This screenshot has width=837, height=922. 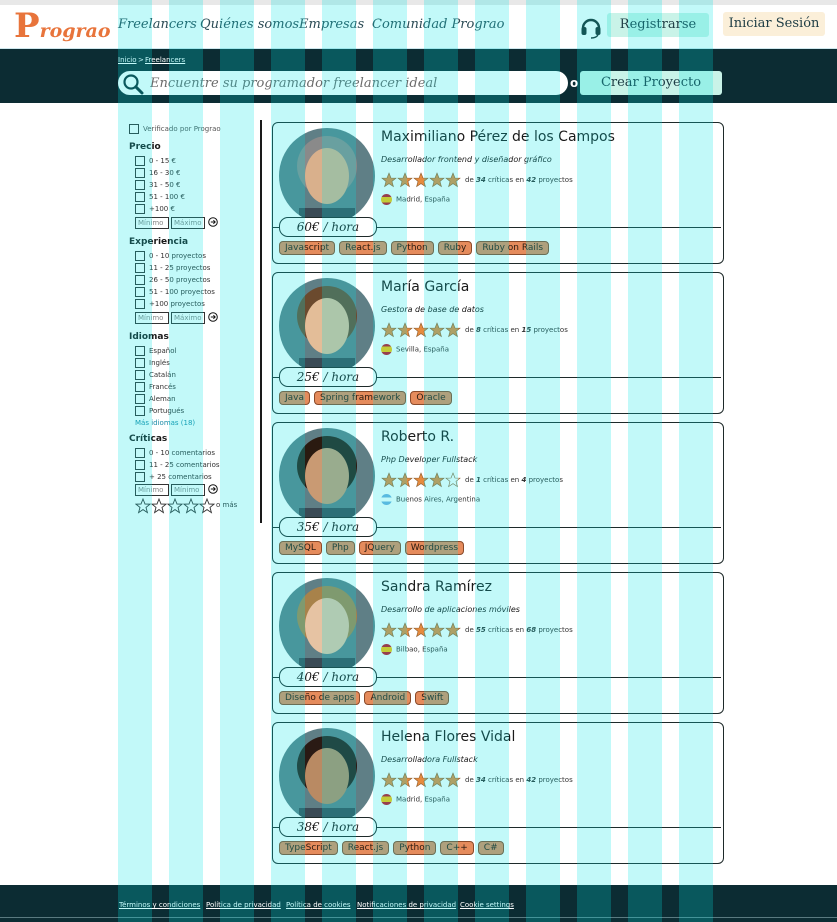 I want to click on skill-tag: Android, so click(x=388, y=698).